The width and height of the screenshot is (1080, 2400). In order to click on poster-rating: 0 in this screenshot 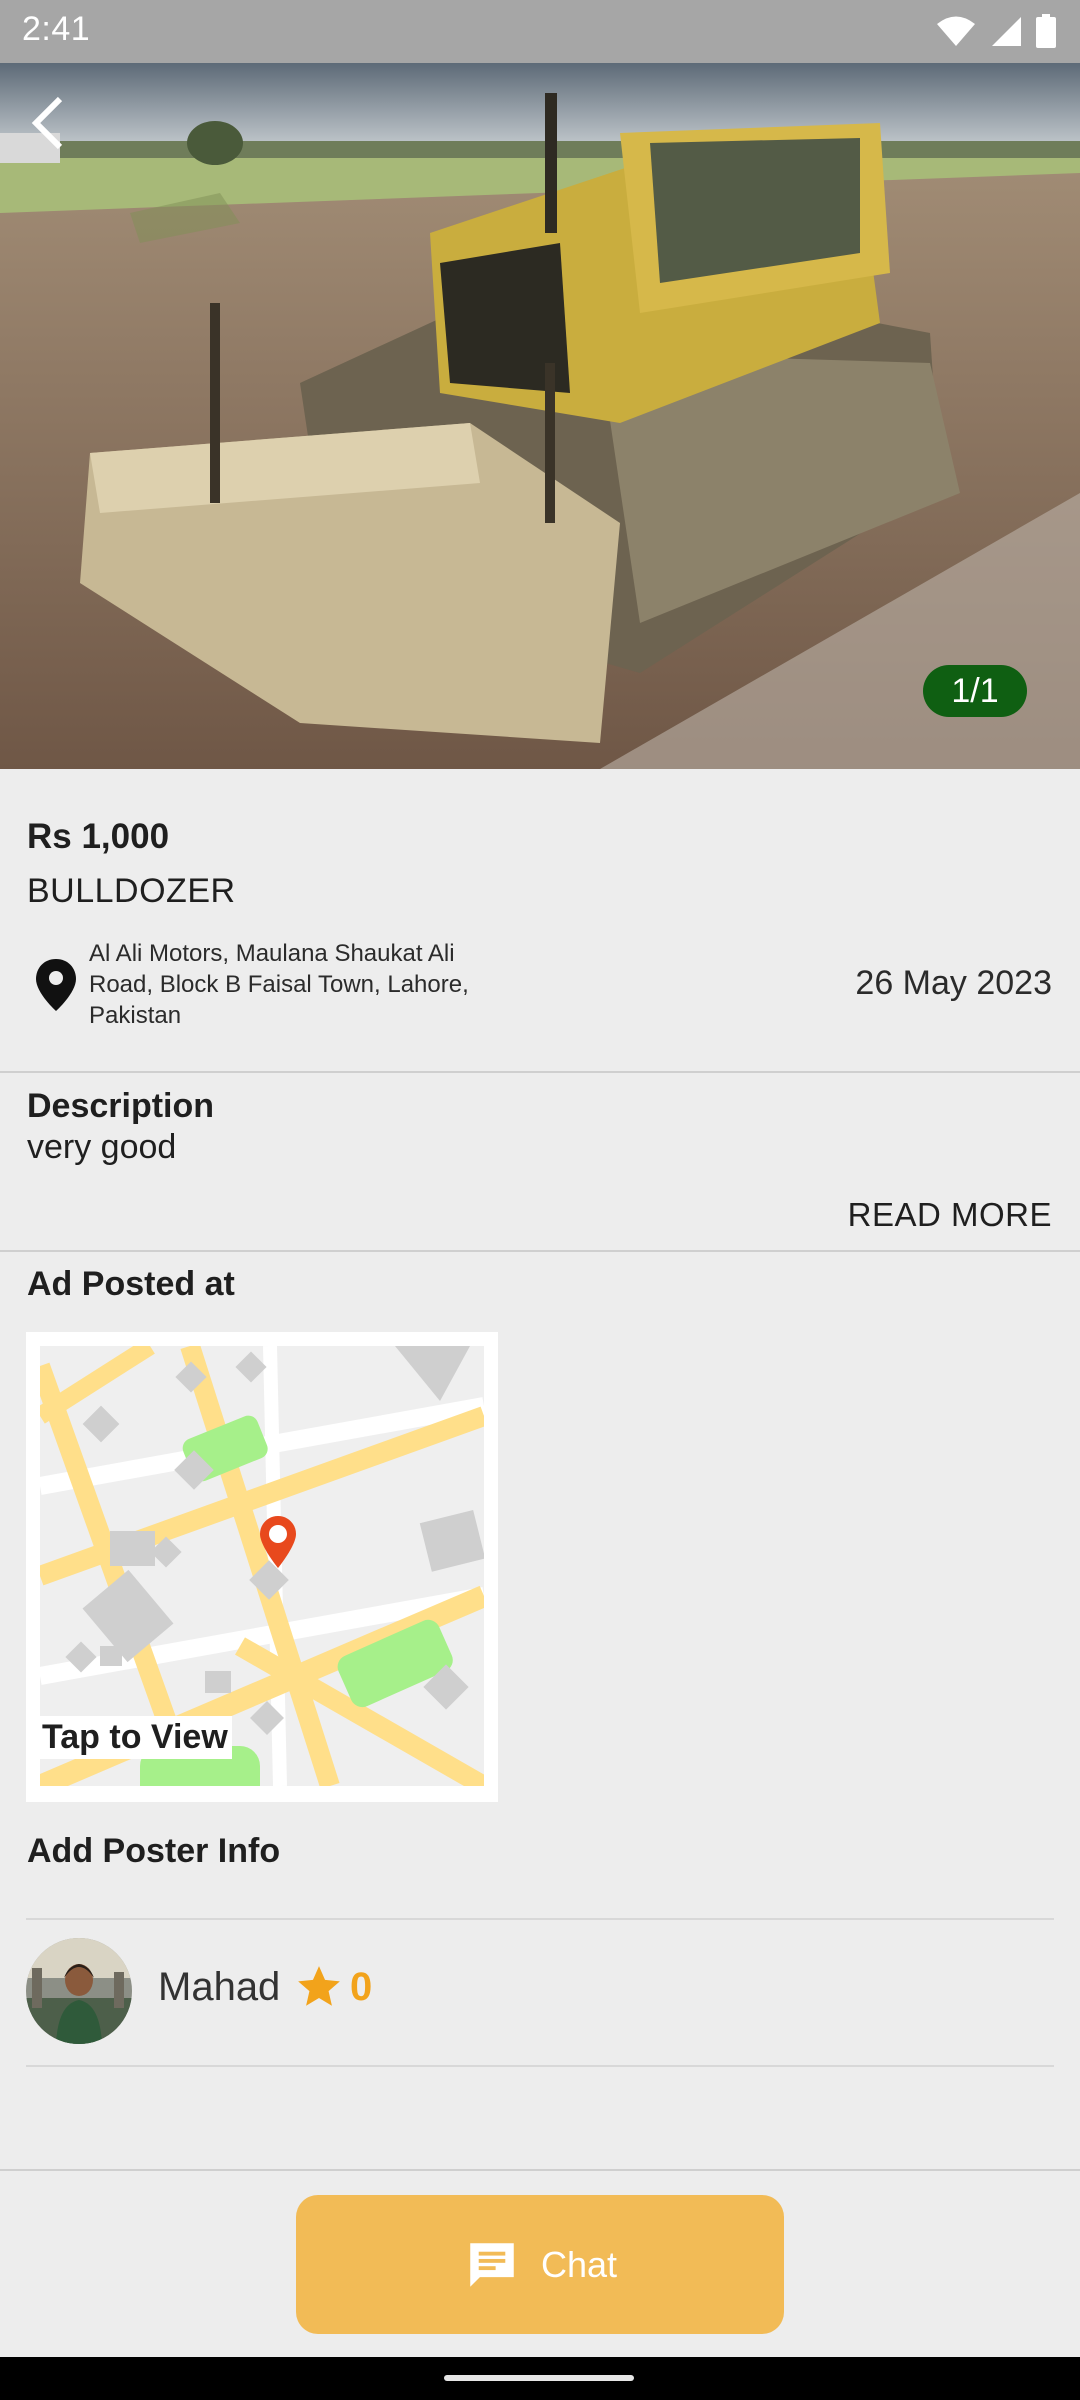, I will do `click(333, 1987)`.